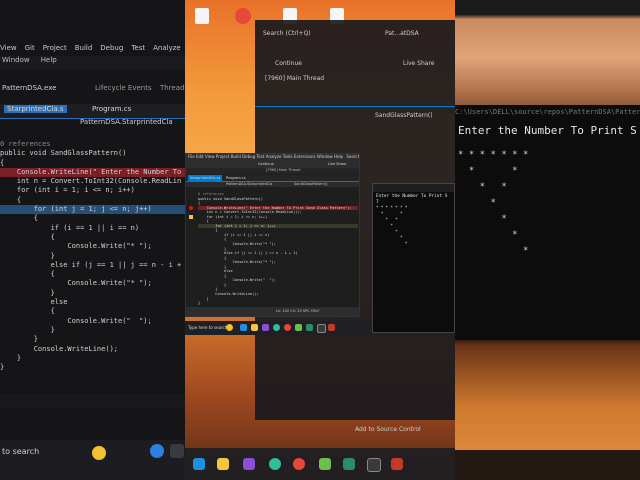  What do you see at coordinates (352, 156) in the screenshot?
I see `vs-search: Search (Ctrl+Q)` at bounding box center [352, 156].